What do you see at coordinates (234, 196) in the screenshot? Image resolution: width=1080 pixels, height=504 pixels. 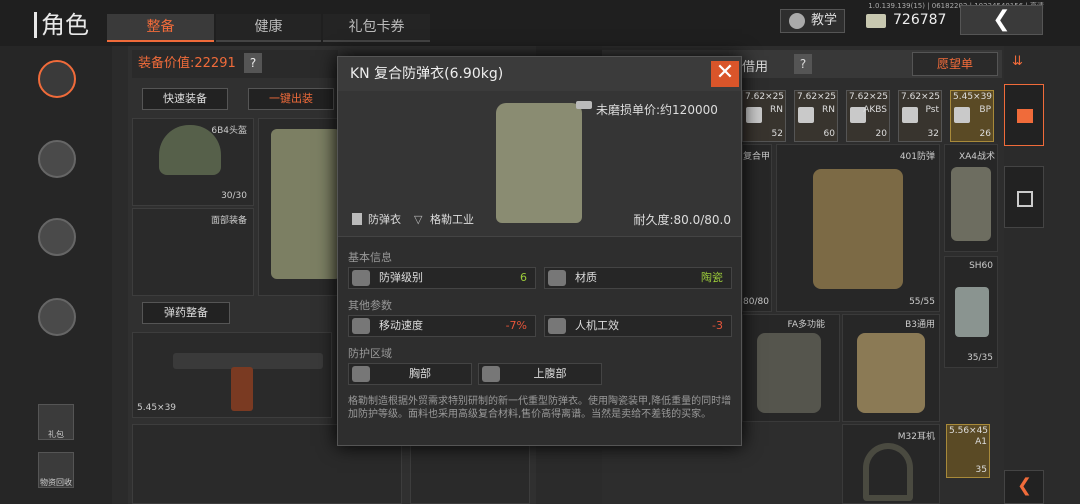 I see `helmet-durability: 30/30` at bounding box center [234, 196].